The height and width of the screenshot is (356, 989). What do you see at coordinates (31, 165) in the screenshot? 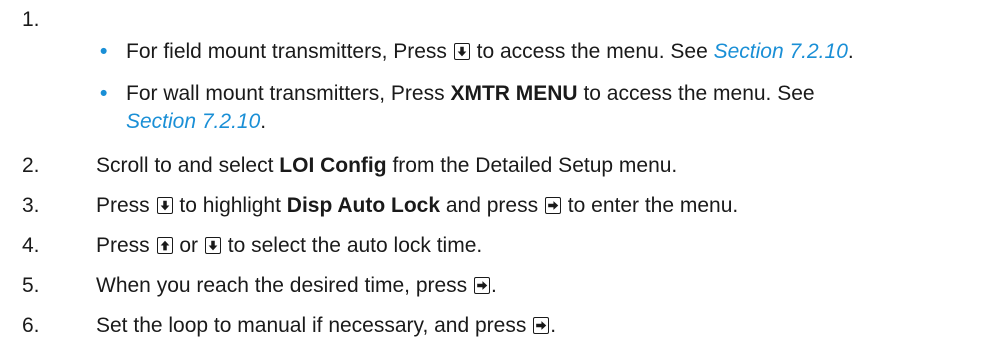
I see `step-number: 2.` at bounding box center [31, 165].